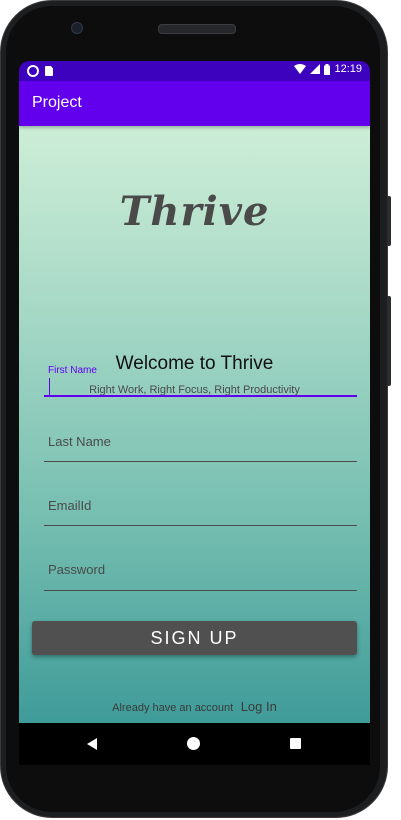 This screenshot has width=401, height=820. Describe the element at coordinates (315, 69) in the screenshot. I see `signal-icon` at that location.